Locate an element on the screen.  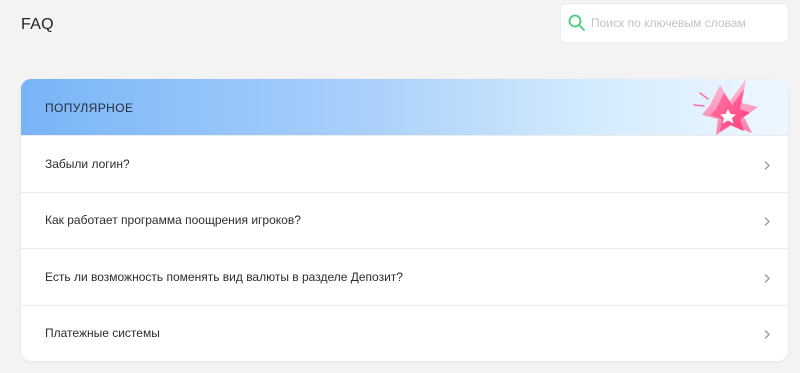
section-header: ПОПУЛЯРНОЕ is located at coordinates (404, 107).